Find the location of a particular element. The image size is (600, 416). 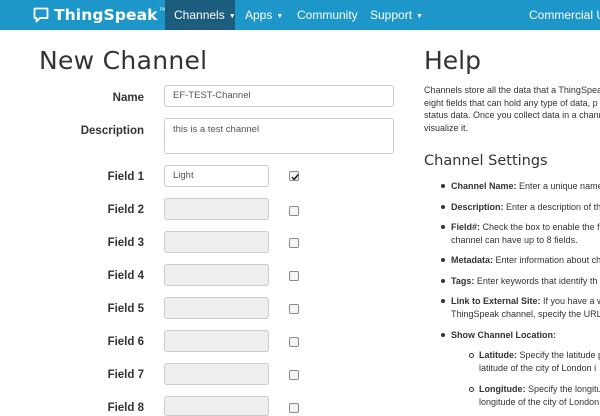

nav-channels: Channels ▼ is located at coordinates (200, 15).